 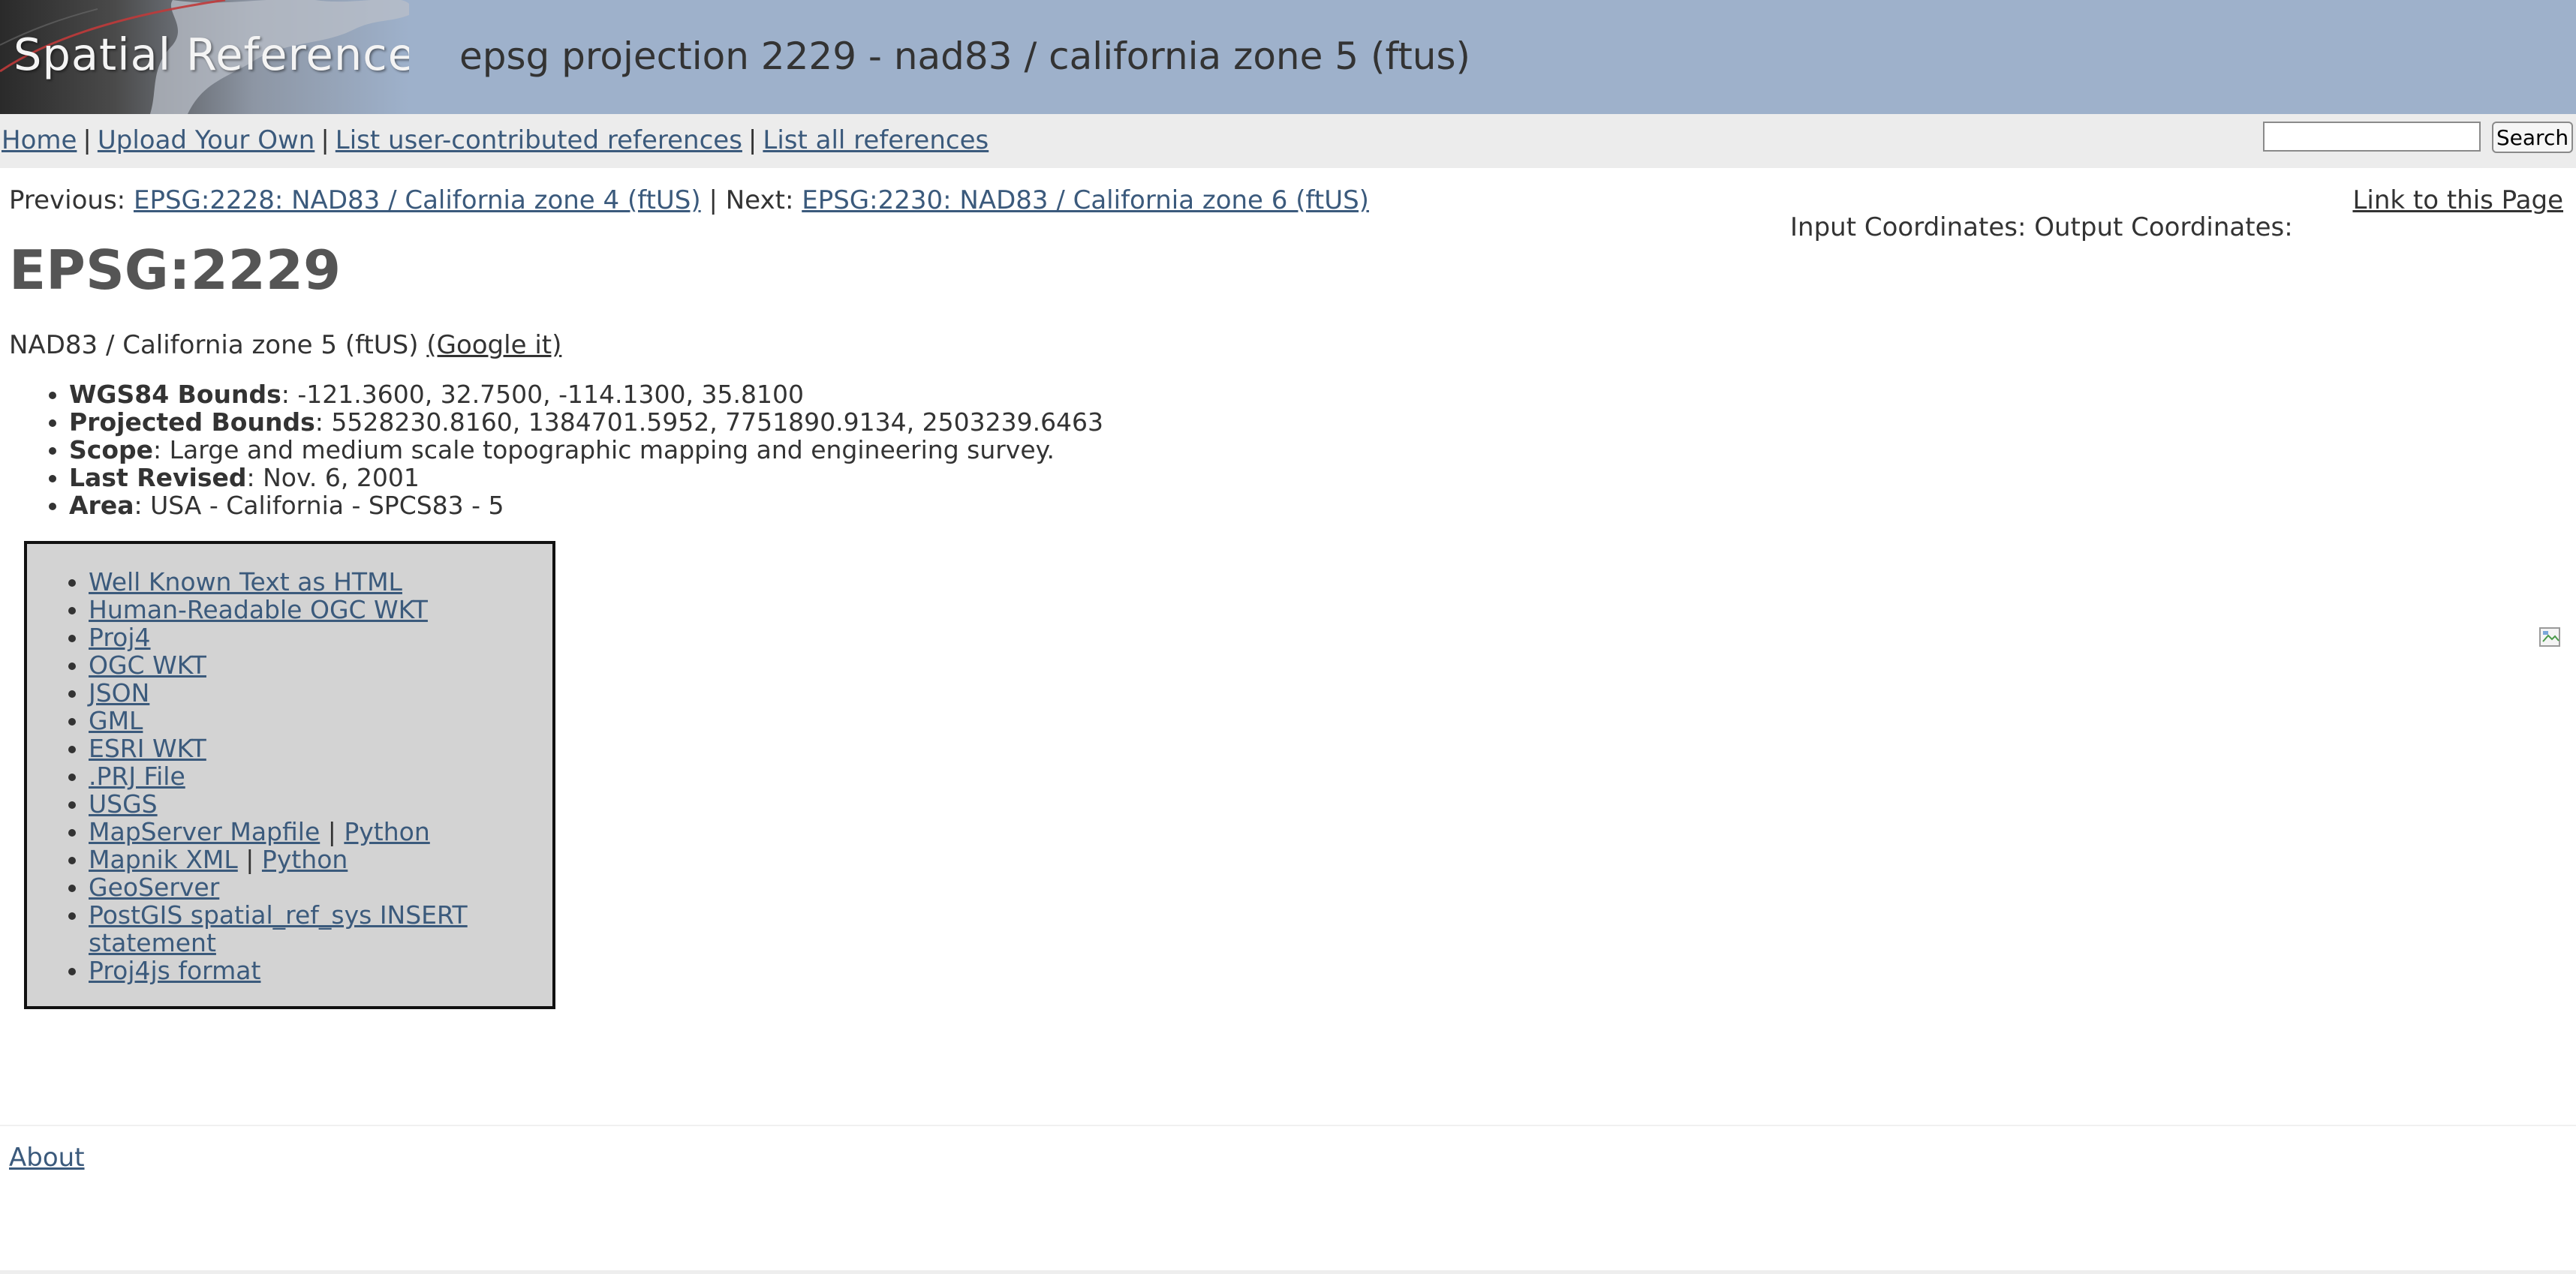 I want to click on search-input, so click(x=2372, y=137).